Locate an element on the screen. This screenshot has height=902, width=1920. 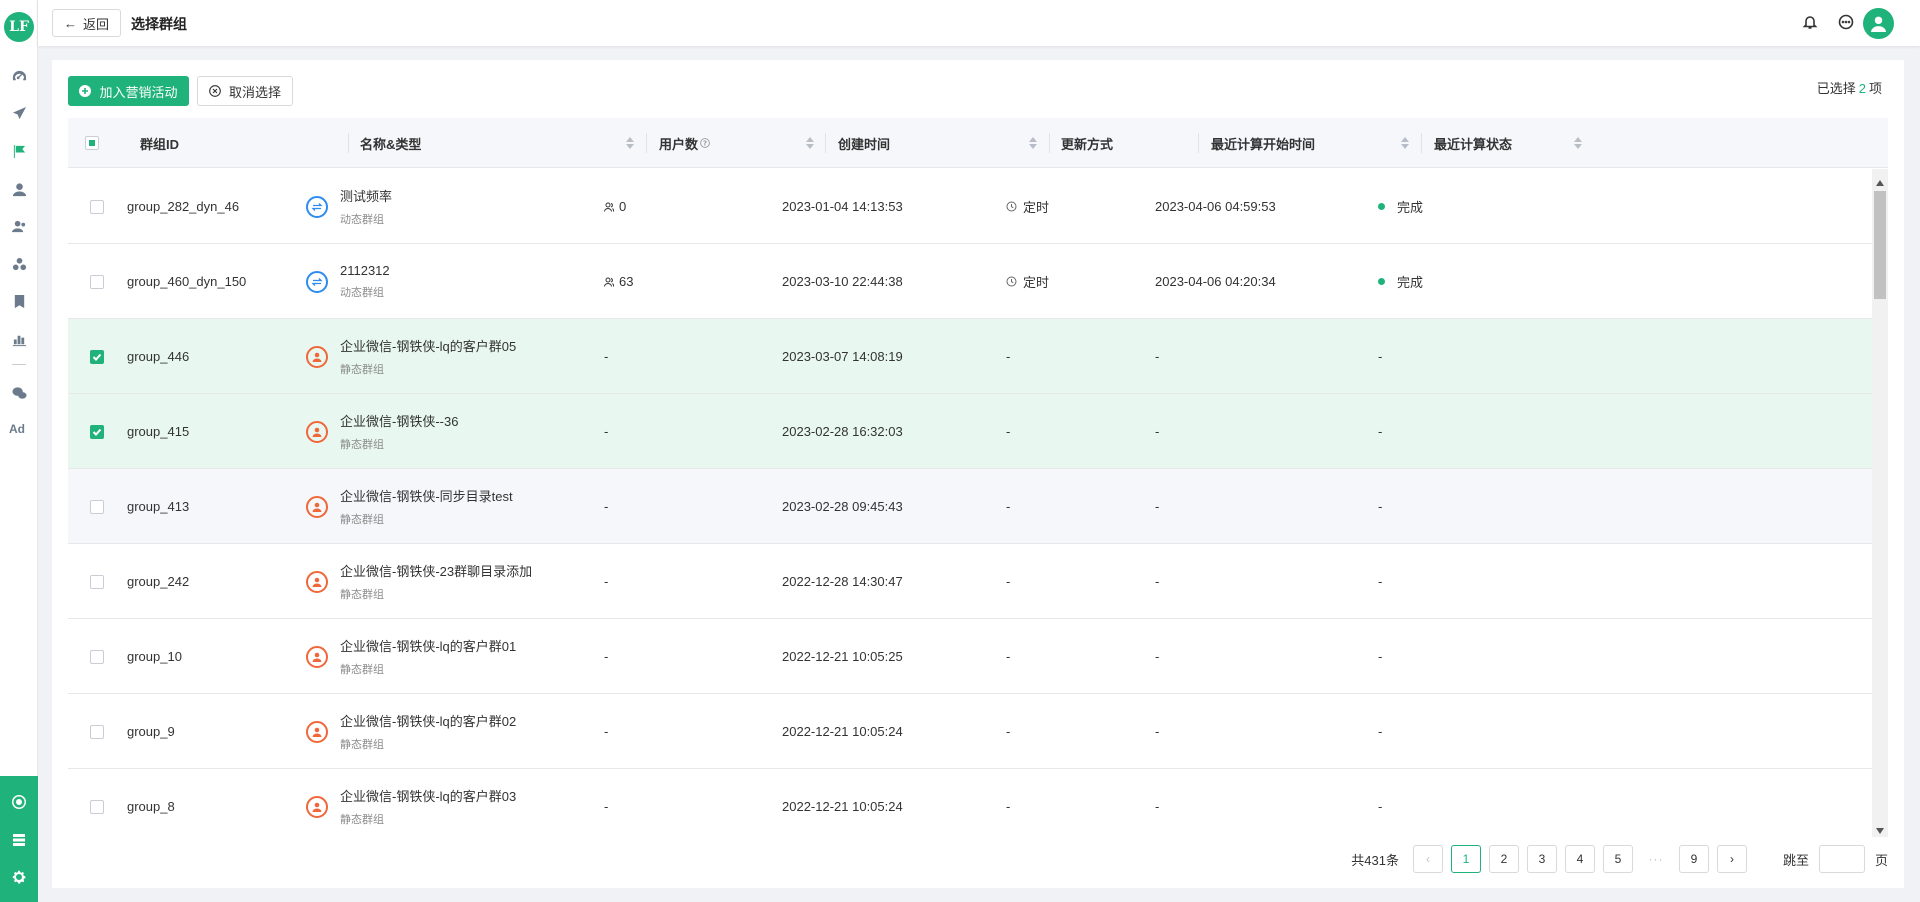
hub-icon is located at coordinates (19, 802).